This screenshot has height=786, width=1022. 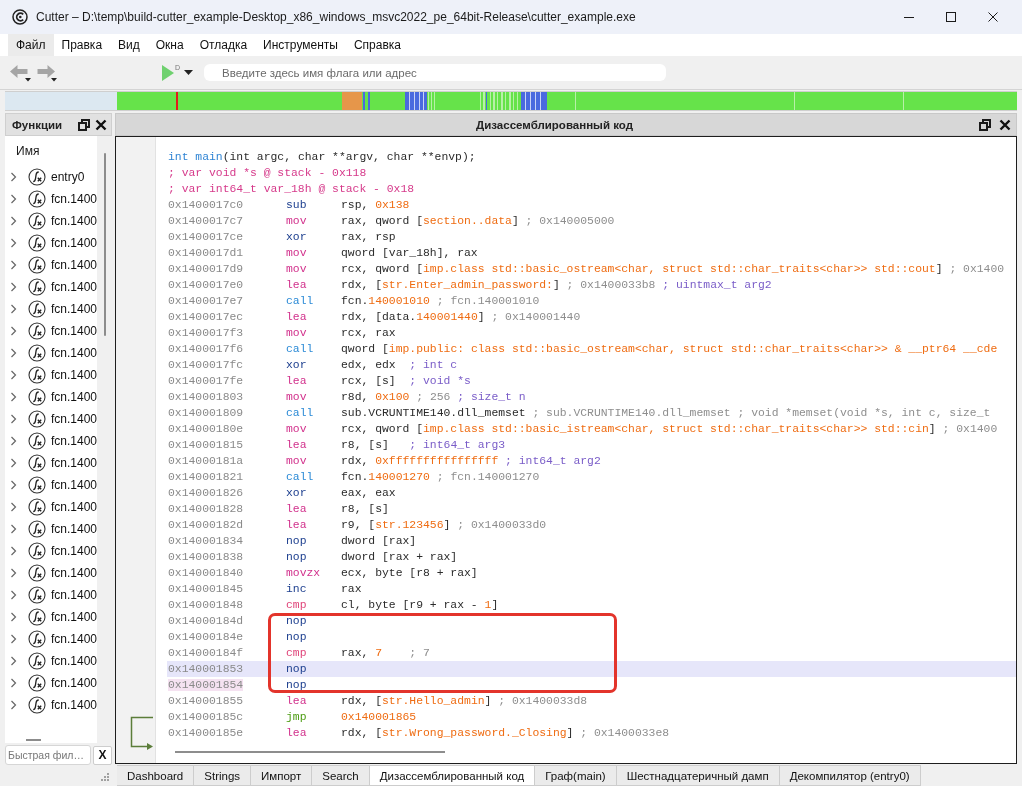 I want to click on maximize-icon, so click(x=951, y=17).